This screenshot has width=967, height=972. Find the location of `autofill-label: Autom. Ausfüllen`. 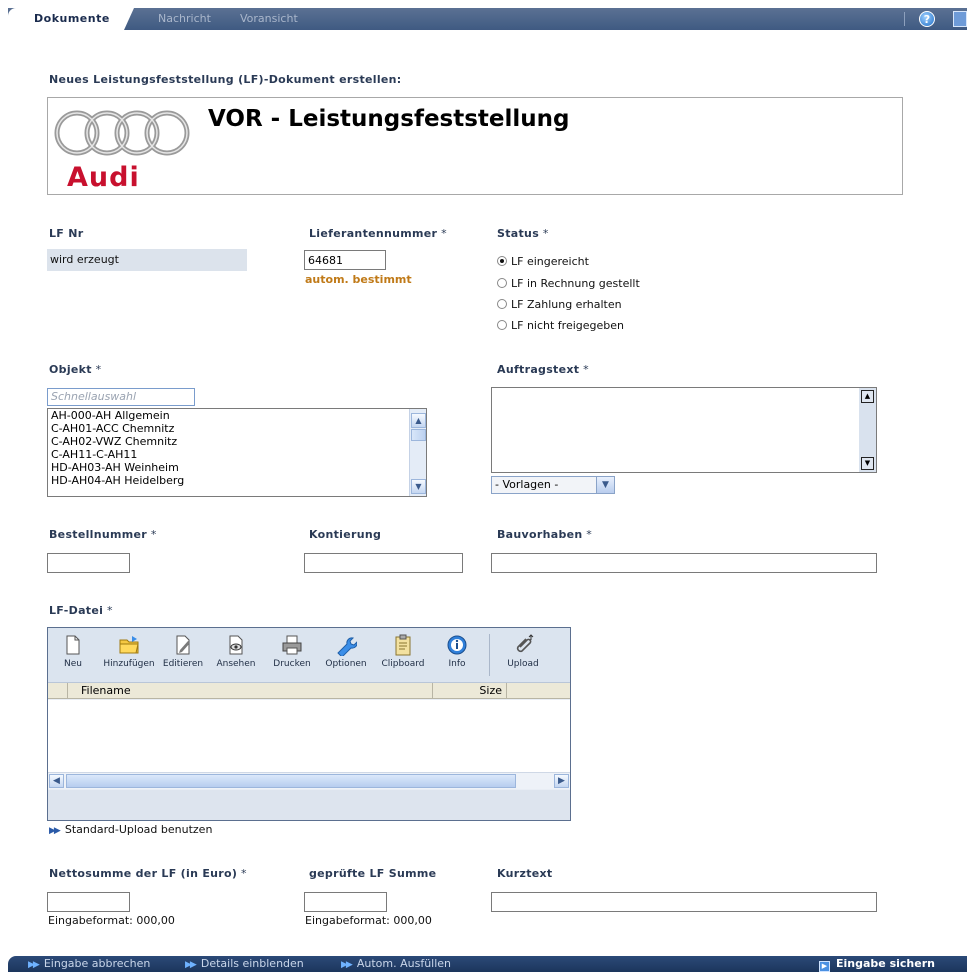

autofill-label: Autom. Ausfüllen is located at coordinates (404, 963).